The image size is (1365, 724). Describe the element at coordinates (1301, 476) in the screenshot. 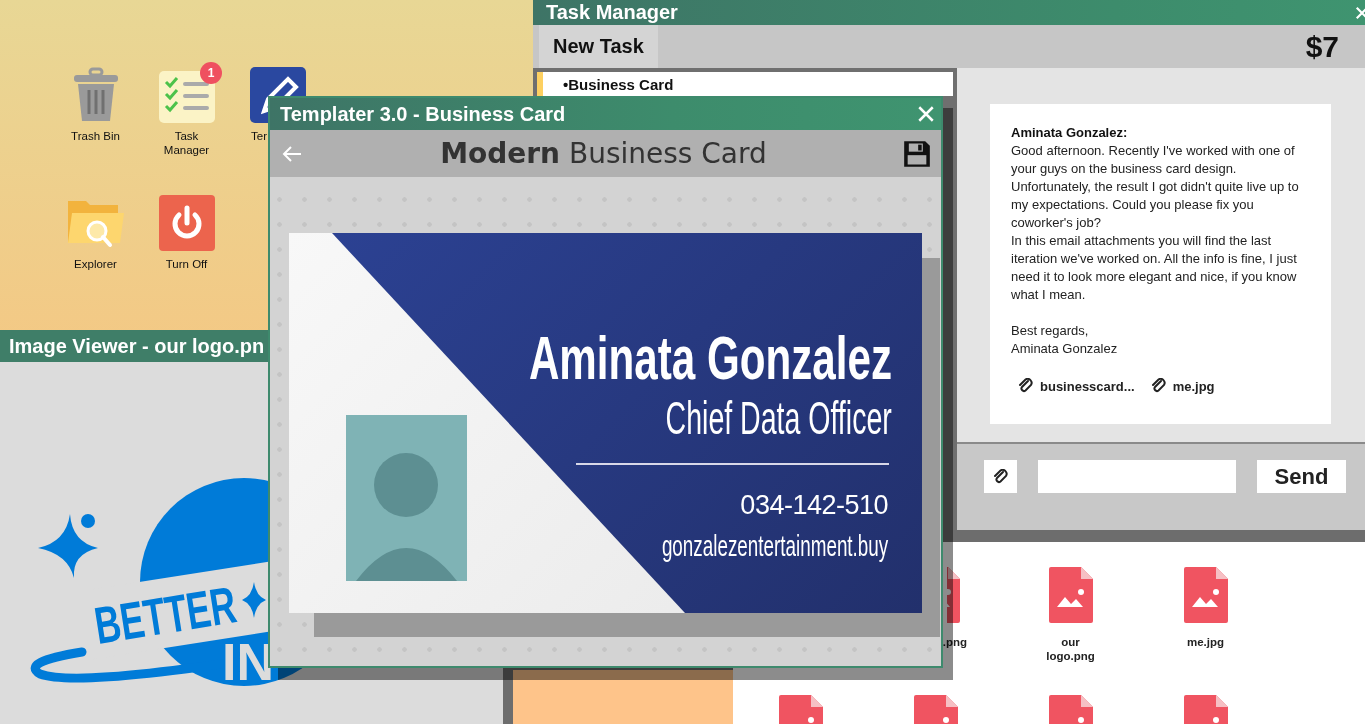

I see `send-button: Send` at that location.